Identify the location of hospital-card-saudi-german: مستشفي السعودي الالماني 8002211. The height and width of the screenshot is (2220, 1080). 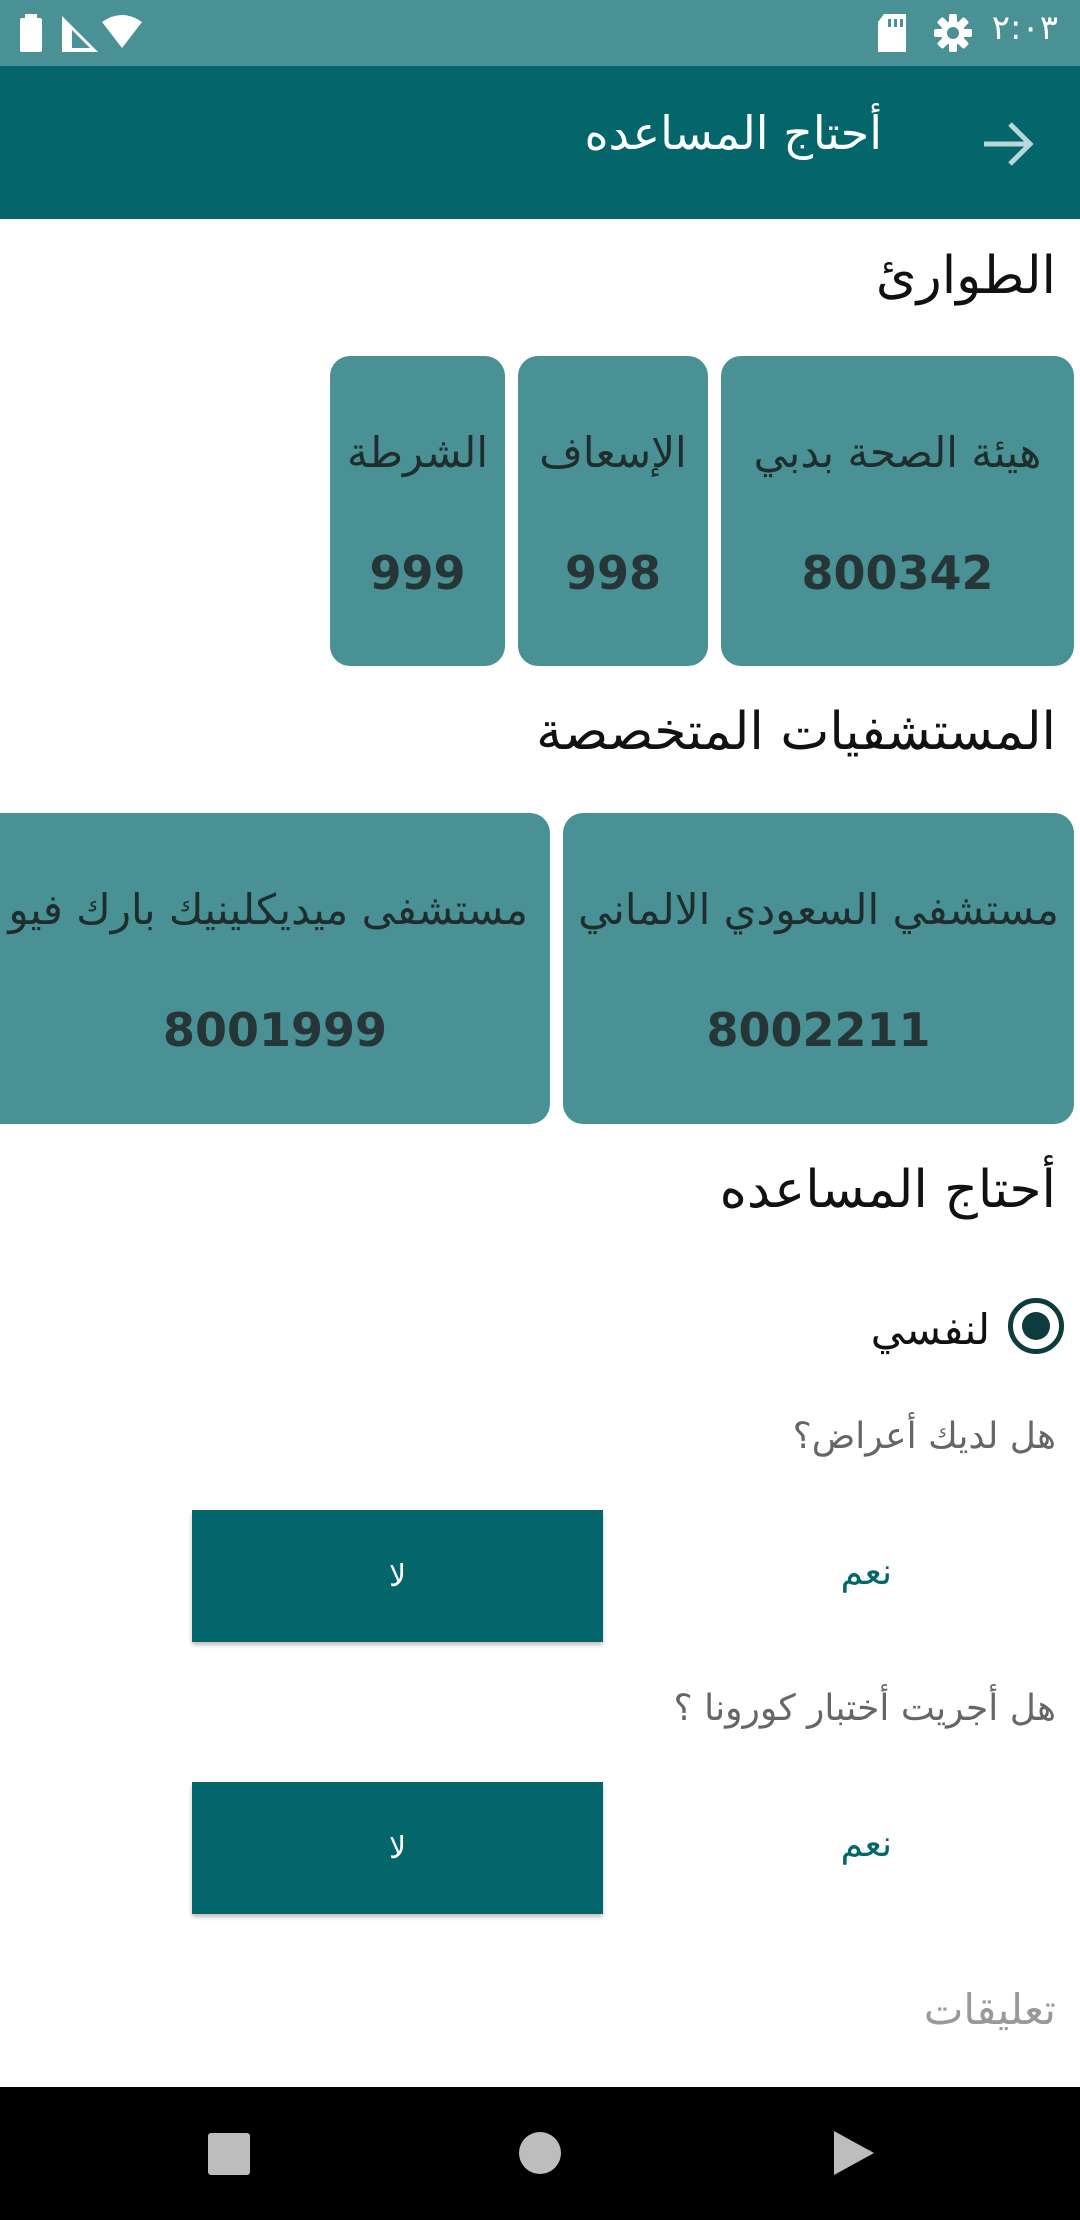
(818, 968).